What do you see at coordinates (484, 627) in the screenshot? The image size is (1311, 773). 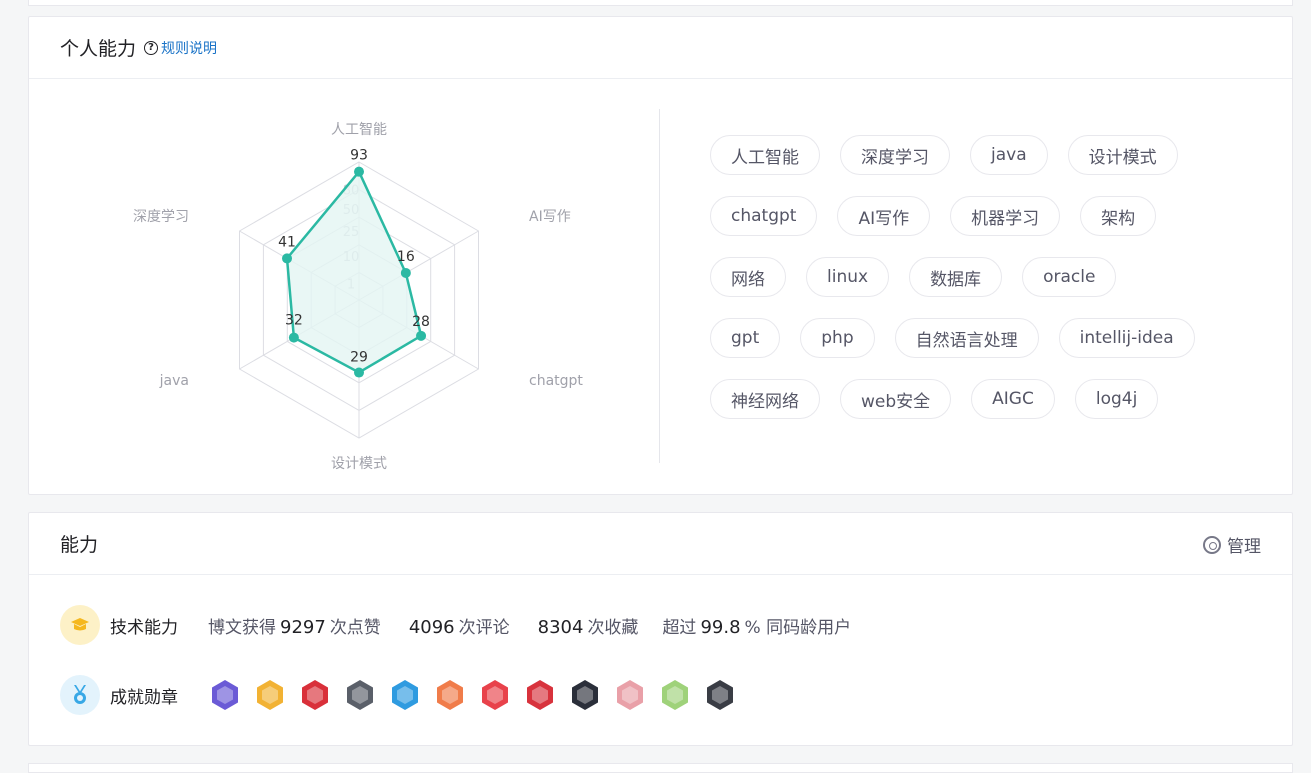 I see `comments-suffix: 次评论` at bounding box center [484, 627].